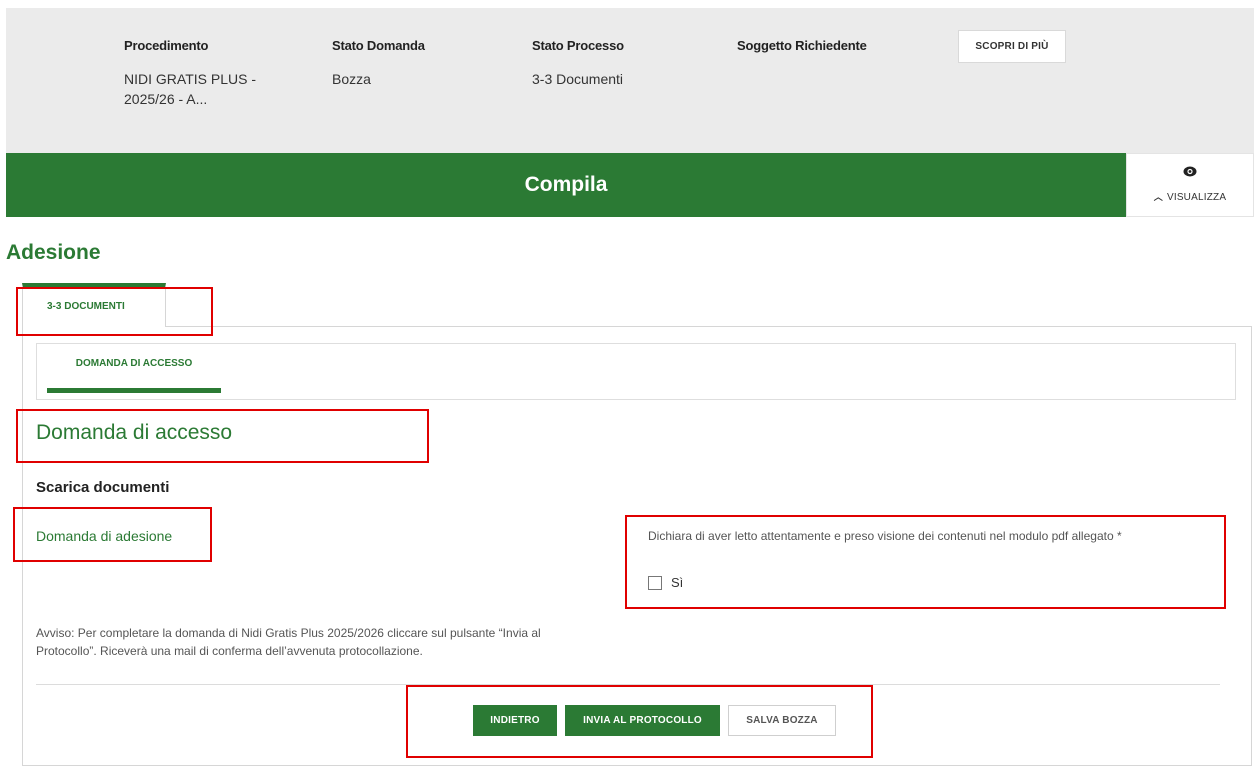 The image size is (1260, 766). Describe the element at coordinates (802, 45) in the screenshot. I see `soggetto-richiedente-label: Soggetto Richiedente` at that location.